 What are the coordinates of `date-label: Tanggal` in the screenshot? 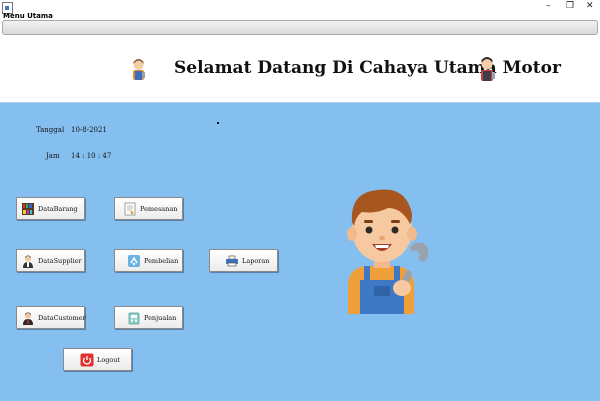 It's located at (50, 130).